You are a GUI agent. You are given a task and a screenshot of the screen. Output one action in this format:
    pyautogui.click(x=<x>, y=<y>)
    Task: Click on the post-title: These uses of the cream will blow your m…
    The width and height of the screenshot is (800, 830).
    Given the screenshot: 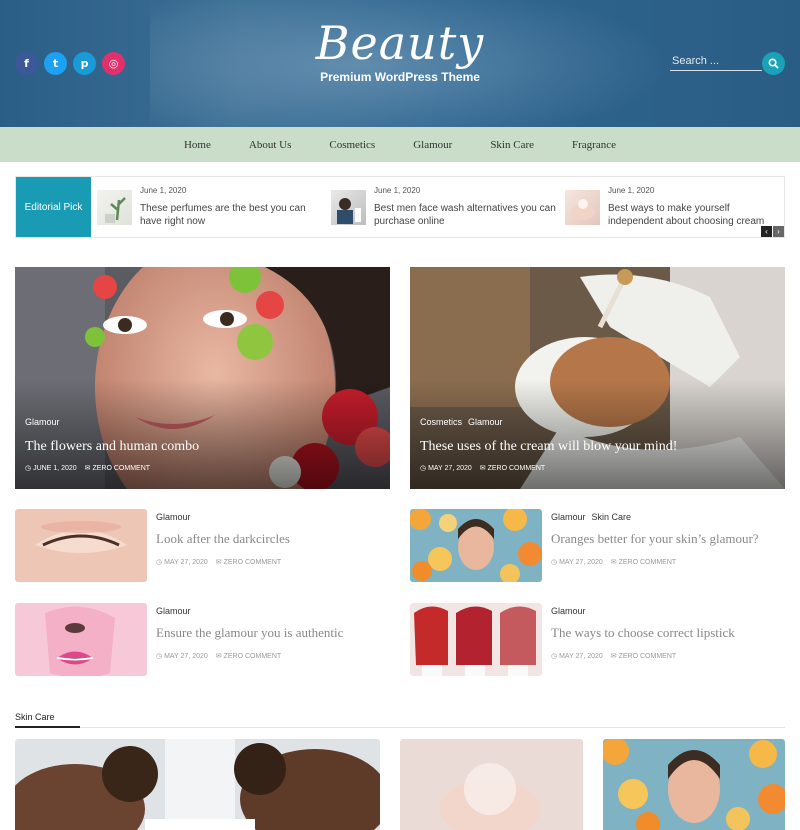 What is the action you would take?
    pyautogui.click(x=548, y=447)
    